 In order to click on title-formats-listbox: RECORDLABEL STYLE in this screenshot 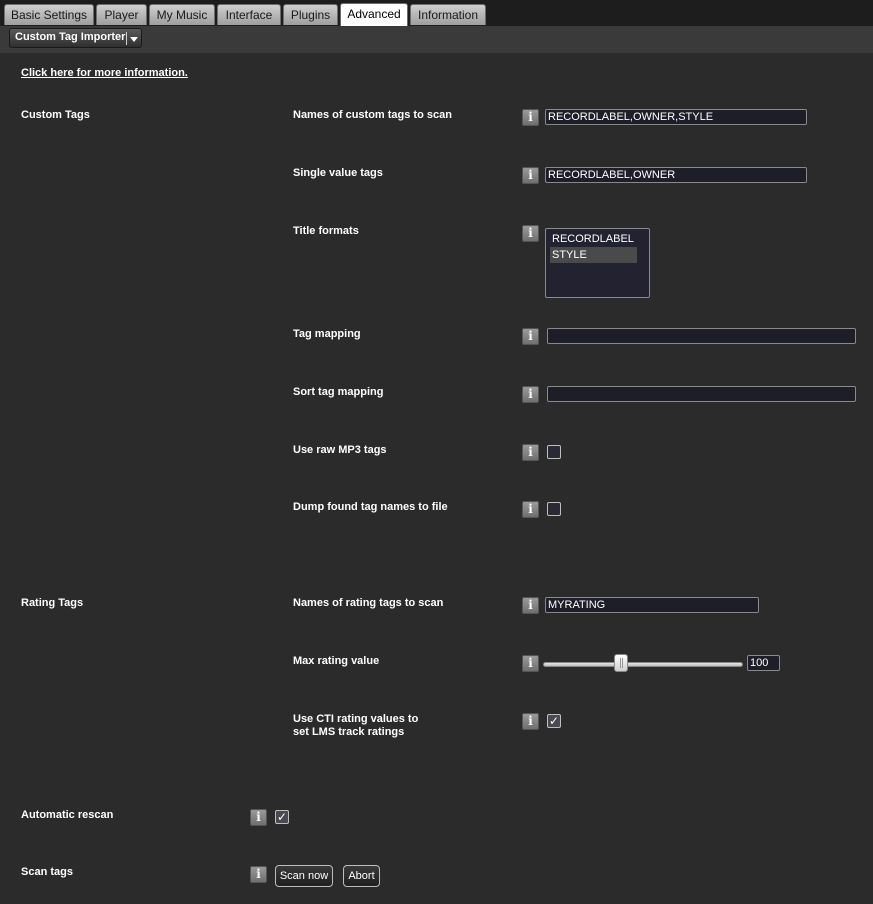, I will do `click(597, 263)`.